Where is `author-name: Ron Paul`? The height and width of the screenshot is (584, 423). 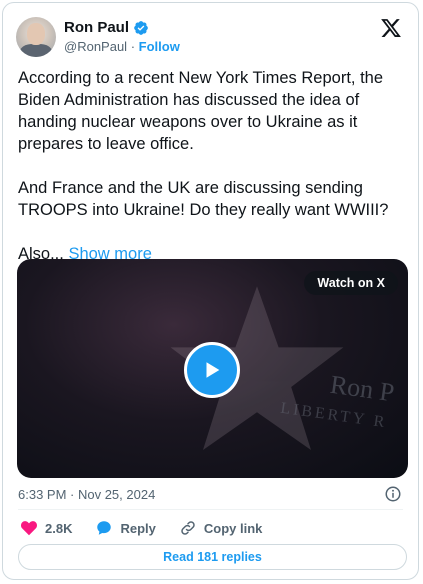
author-name: Ron Paul is located at coordinates (96, 27).